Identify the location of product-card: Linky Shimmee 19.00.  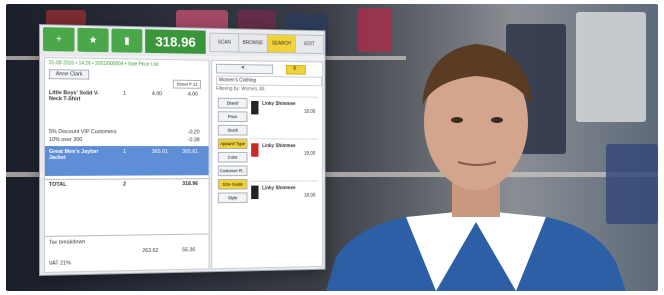
(284, 158).